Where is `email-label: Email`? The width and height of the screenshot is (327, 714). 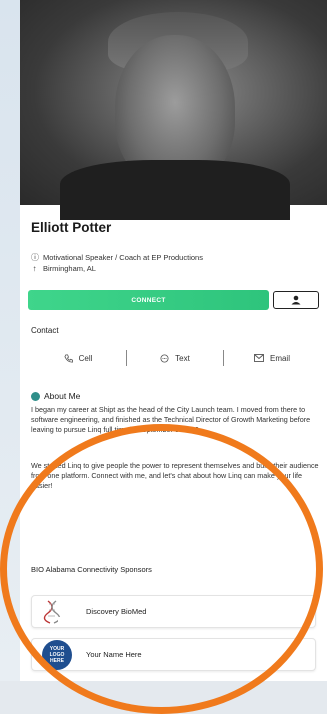 email-label: Email is located at coordinates (279, 358).